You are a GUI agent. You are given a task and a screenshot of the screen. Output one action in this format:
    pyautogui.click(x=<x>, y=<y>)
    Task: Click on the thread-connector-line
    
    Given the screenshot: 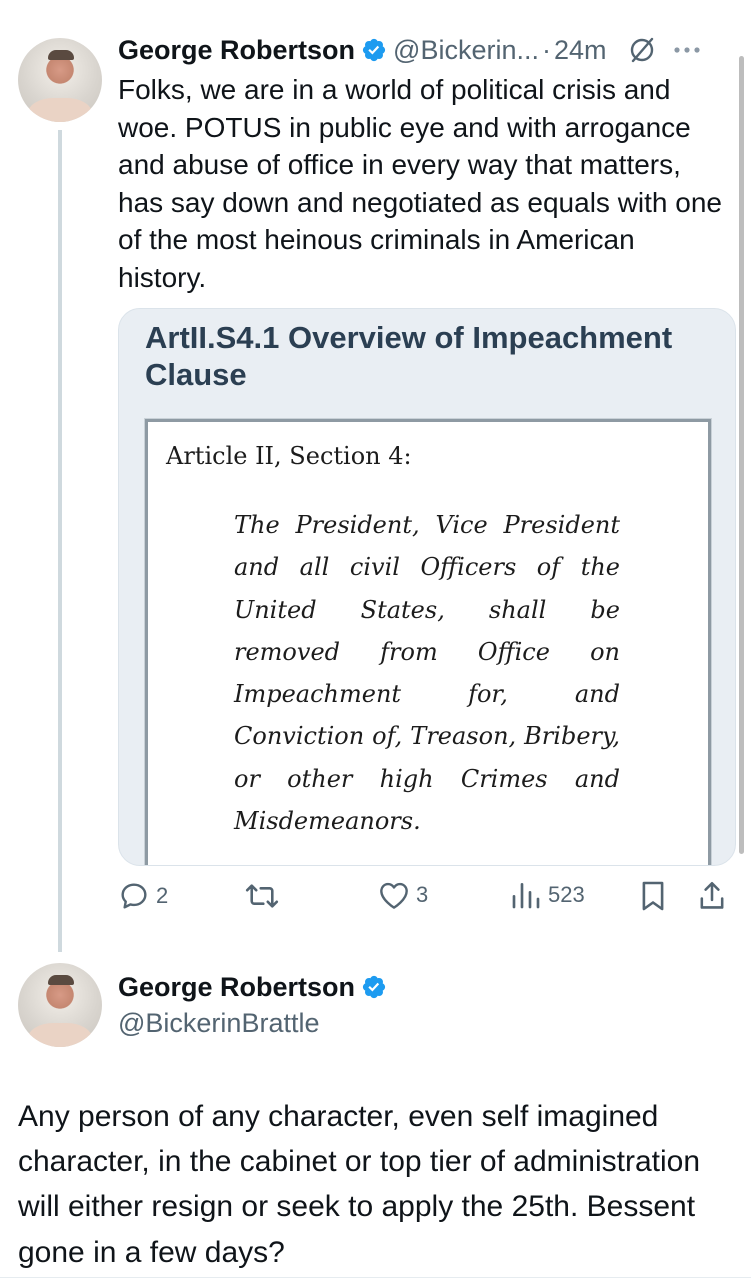 What is the action you would take?
    pyautogui.click(x=60, y=541)
    